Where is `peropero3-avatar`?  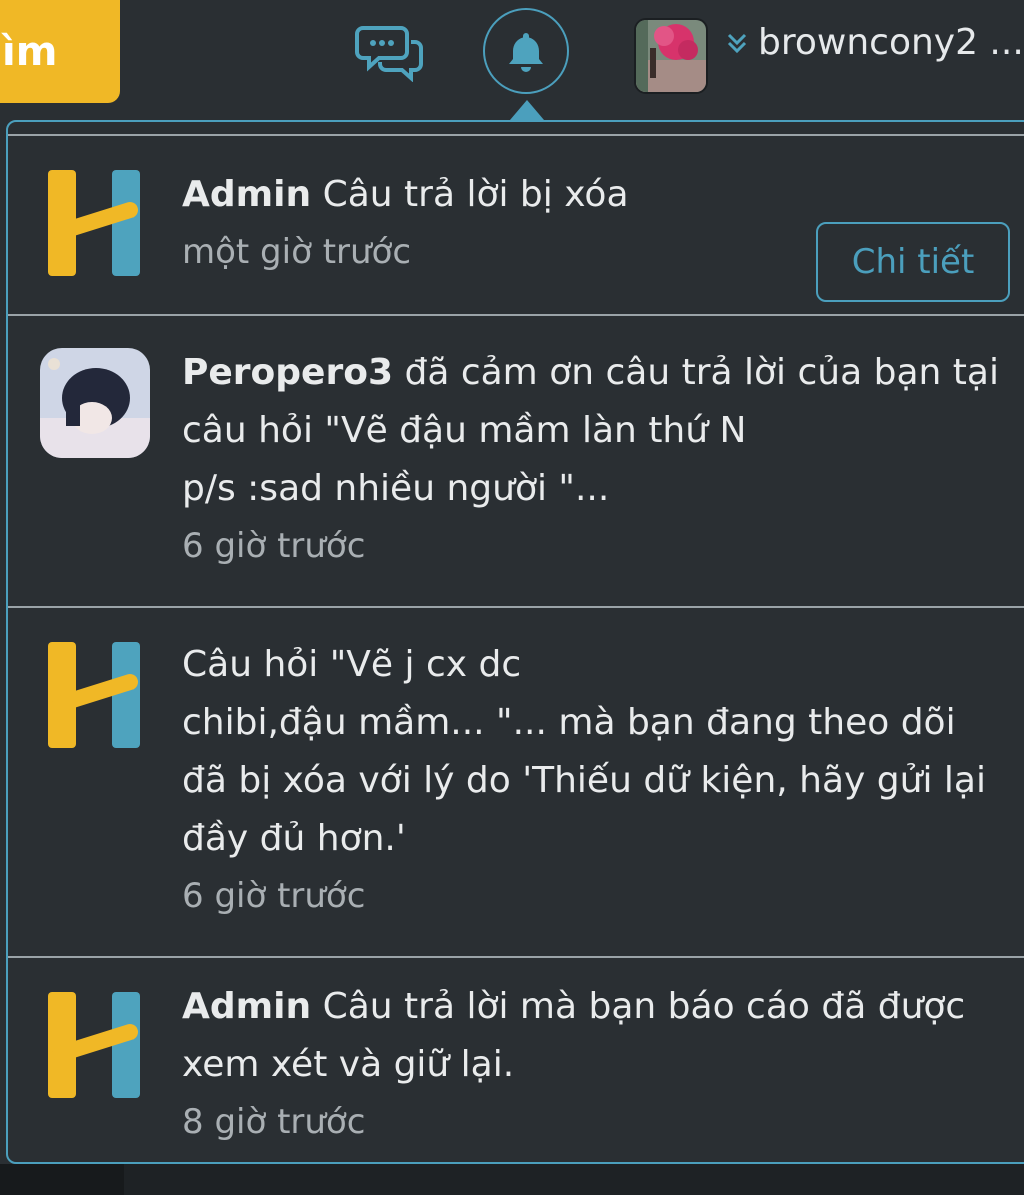
peropero3-avatar is located at coordinates (95, 403).